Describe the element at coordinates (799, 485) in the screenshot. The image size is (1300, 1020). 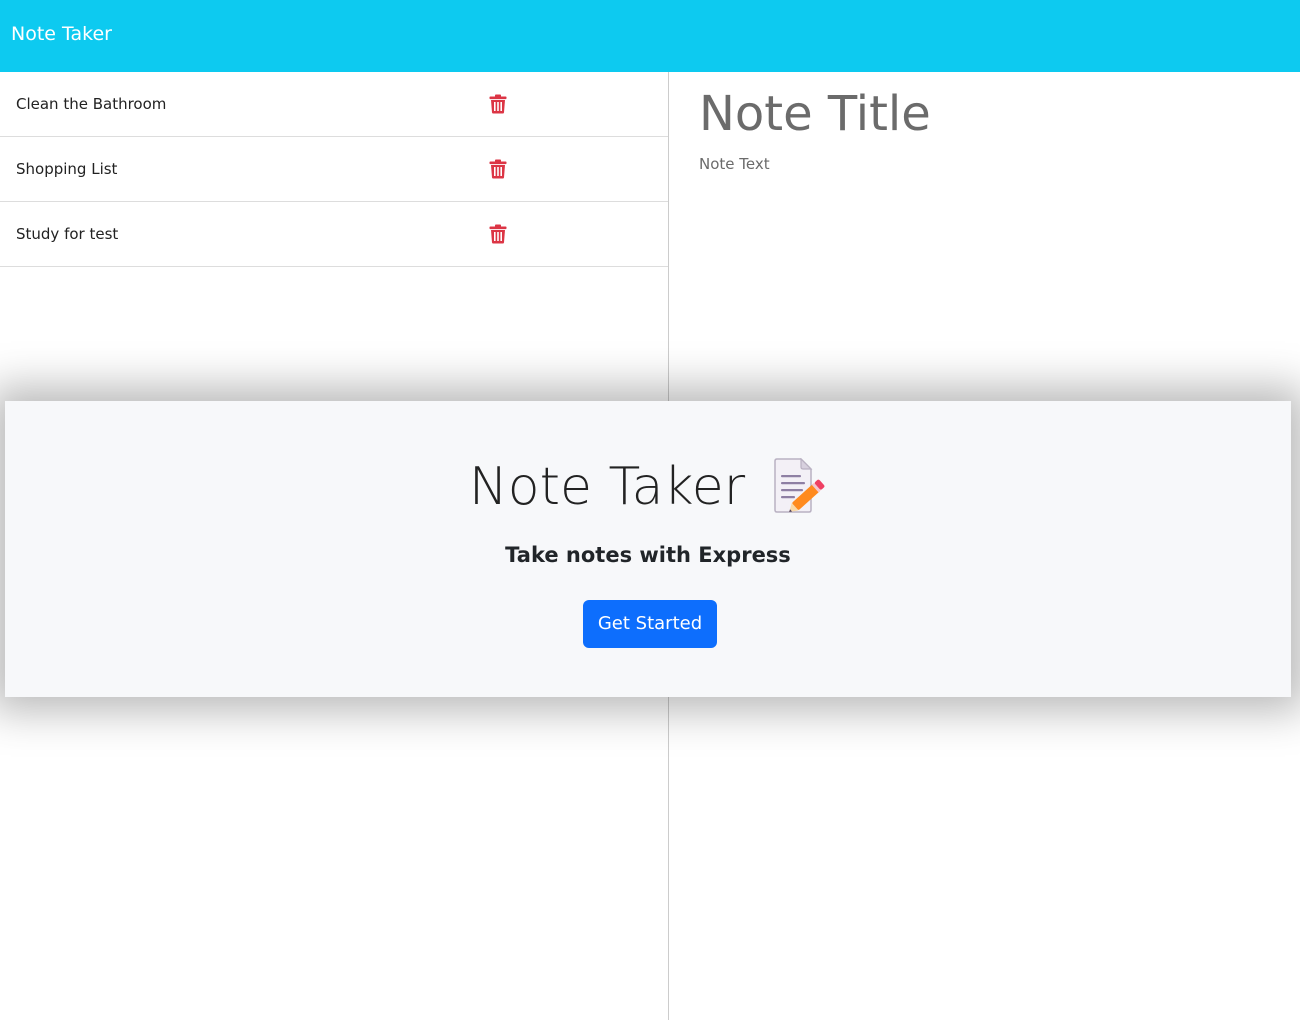
I see `memo-icon` at that location.